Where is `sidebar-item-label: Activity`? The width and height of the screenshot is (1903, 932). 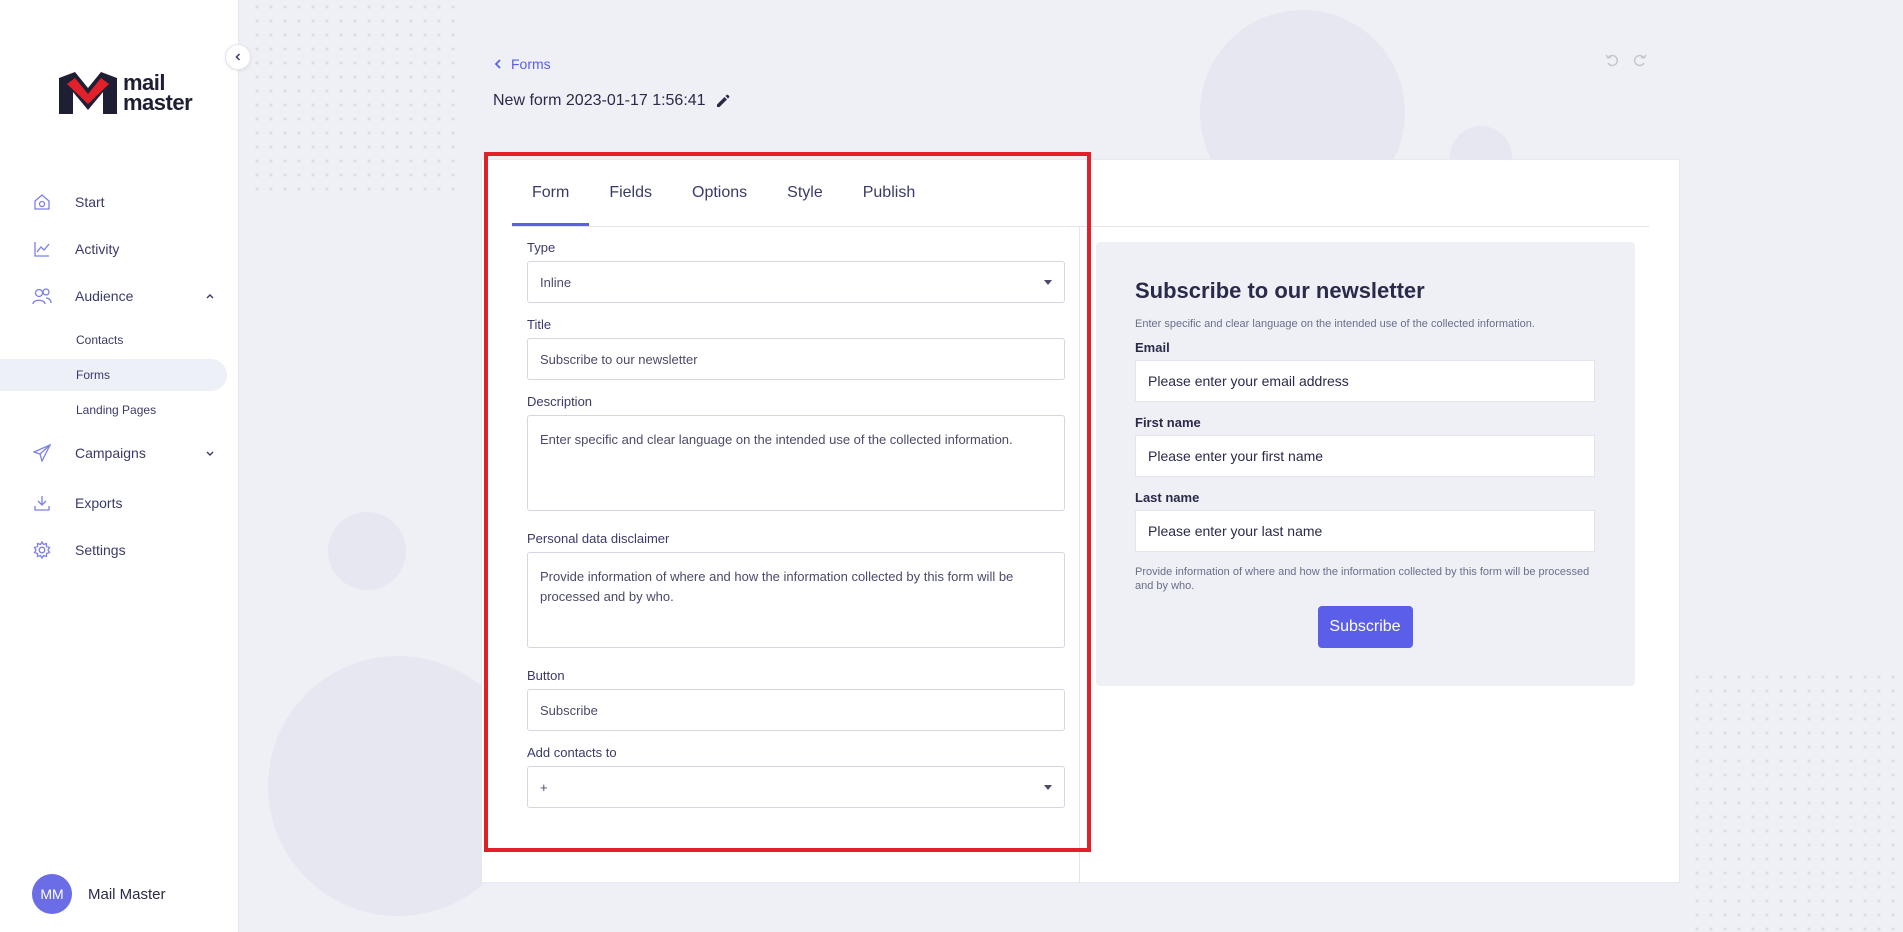 sidebar-item-label: Activity is located at coordinates (97, 249).